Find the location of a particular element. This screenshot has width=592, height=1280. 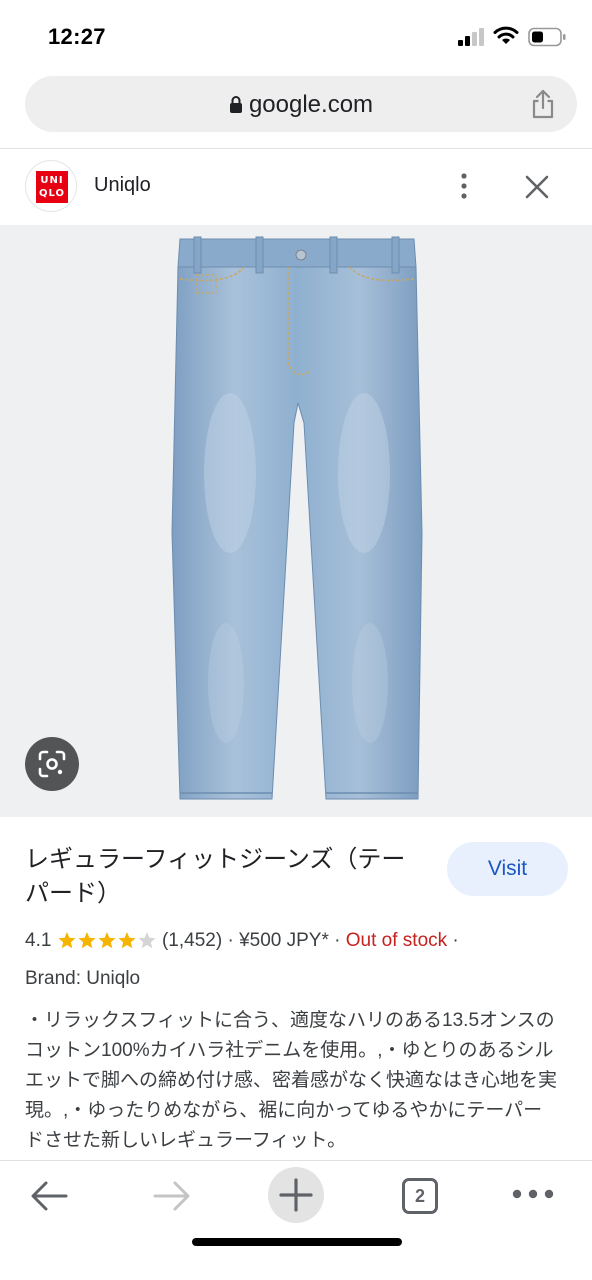

more-vert-icon is located at coordinates (464, 186).